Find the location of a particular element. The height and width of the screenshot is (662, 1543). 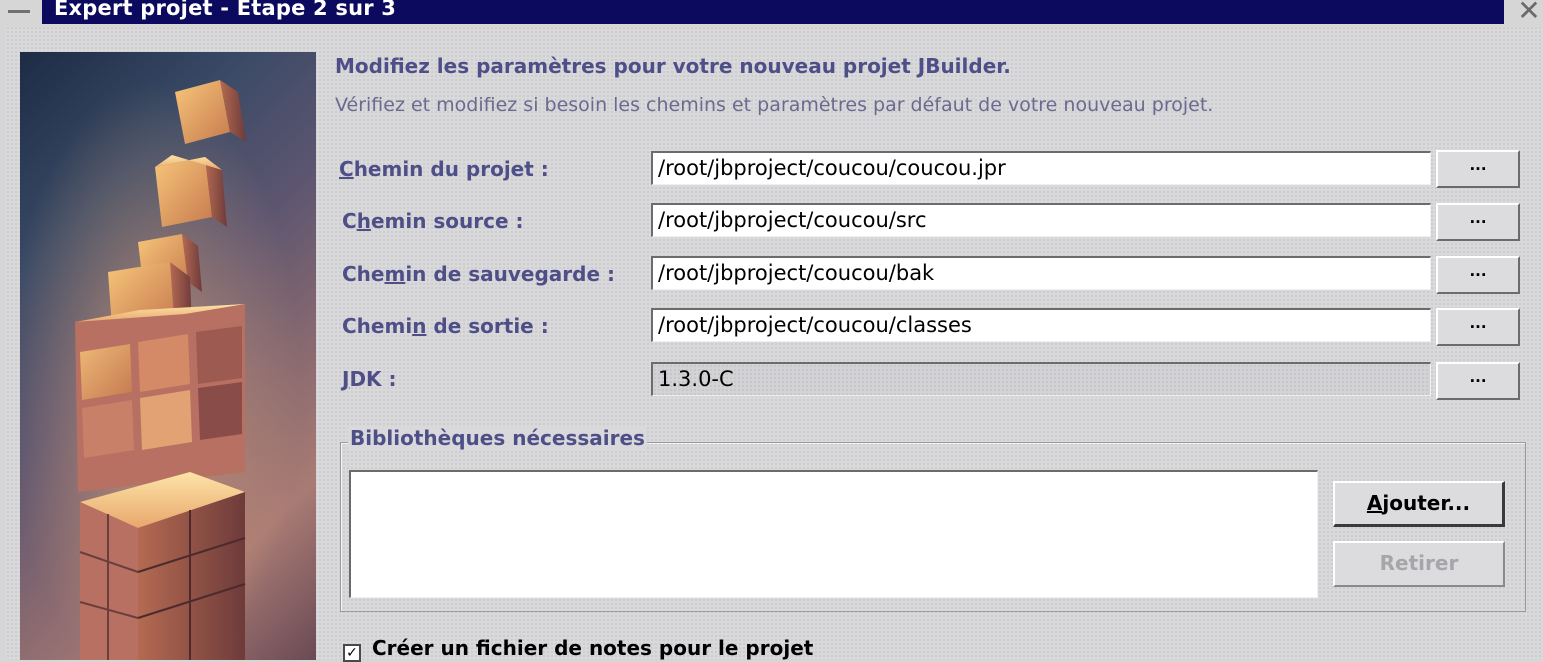

create-notes-label: Créer un fichier de notes pour le projet is located at coordinates (593, 648).